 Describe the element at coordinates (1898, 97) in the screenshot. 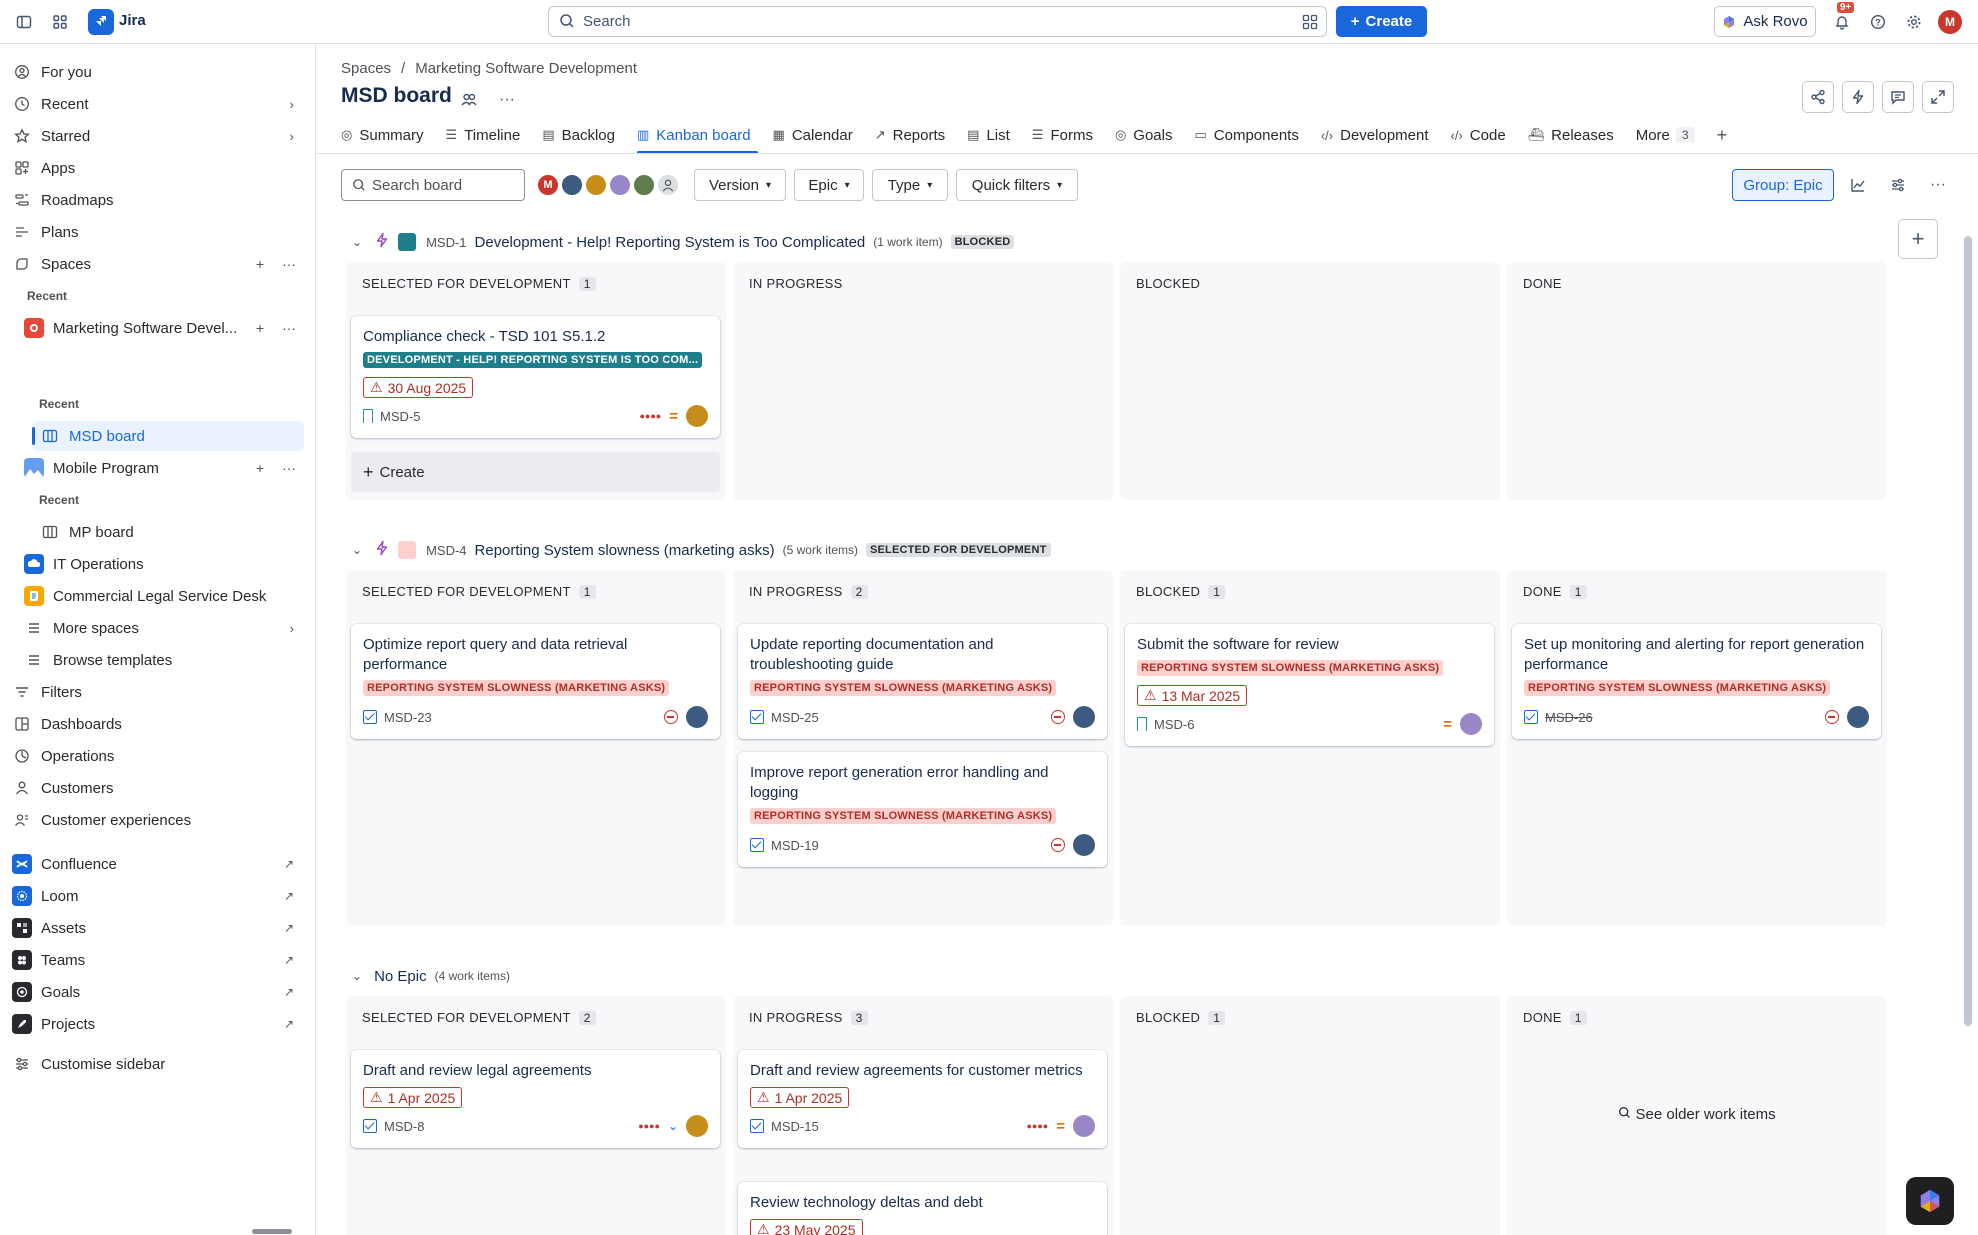

I see `feedback-icon` at that location.